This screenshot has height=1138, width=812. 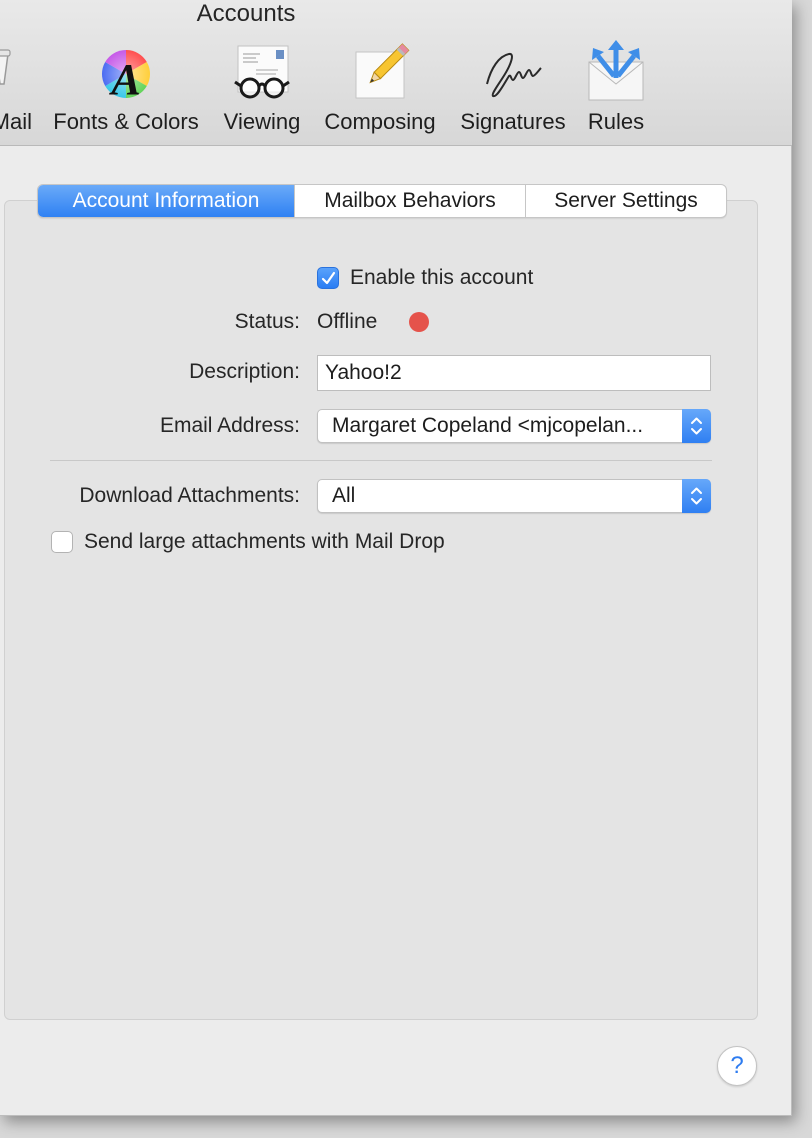 What do you see at coordinates (380, 71) in the screenshot?
I see `composing-pencil-icon` at bounding box center [380, 71].